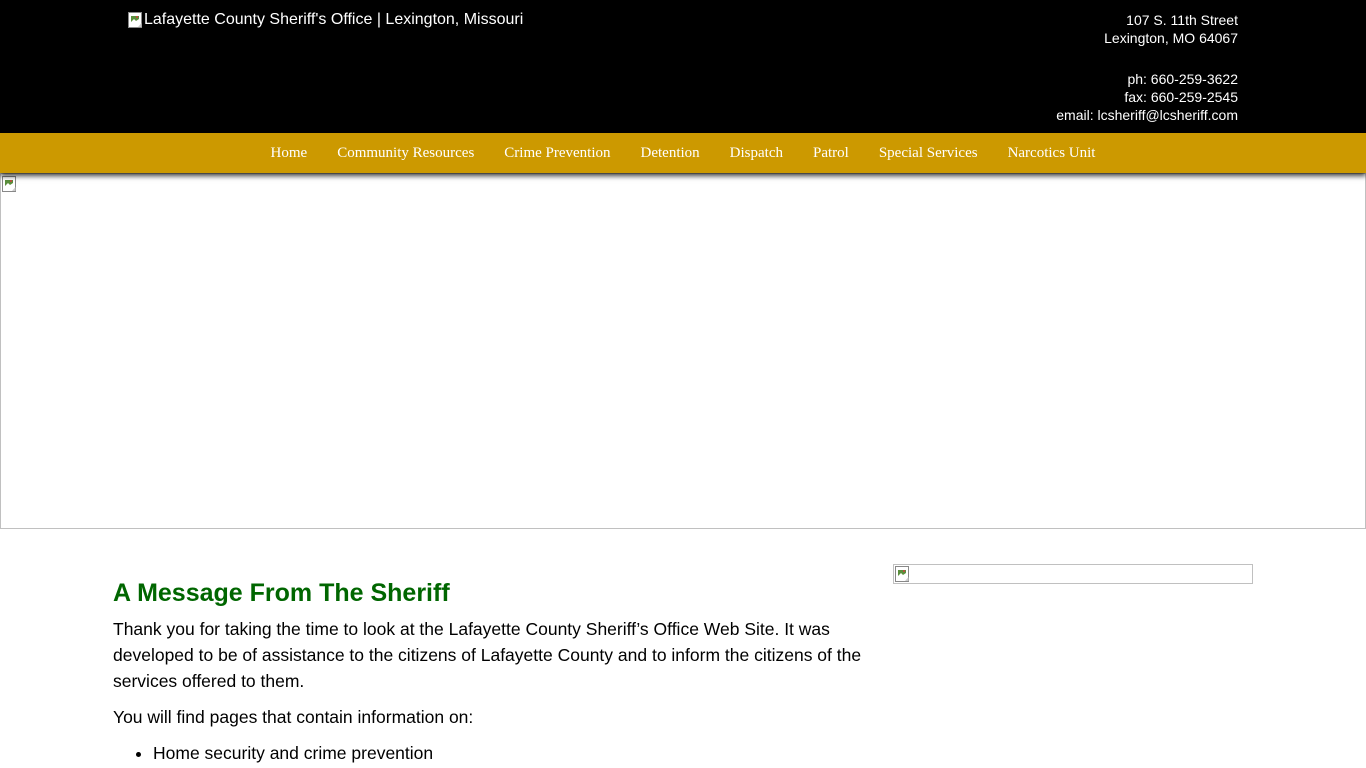  Describe the element at coordinates (1182, 79) in the screenshot. I see `phone-number: ph: 660-259-3622` at that location.